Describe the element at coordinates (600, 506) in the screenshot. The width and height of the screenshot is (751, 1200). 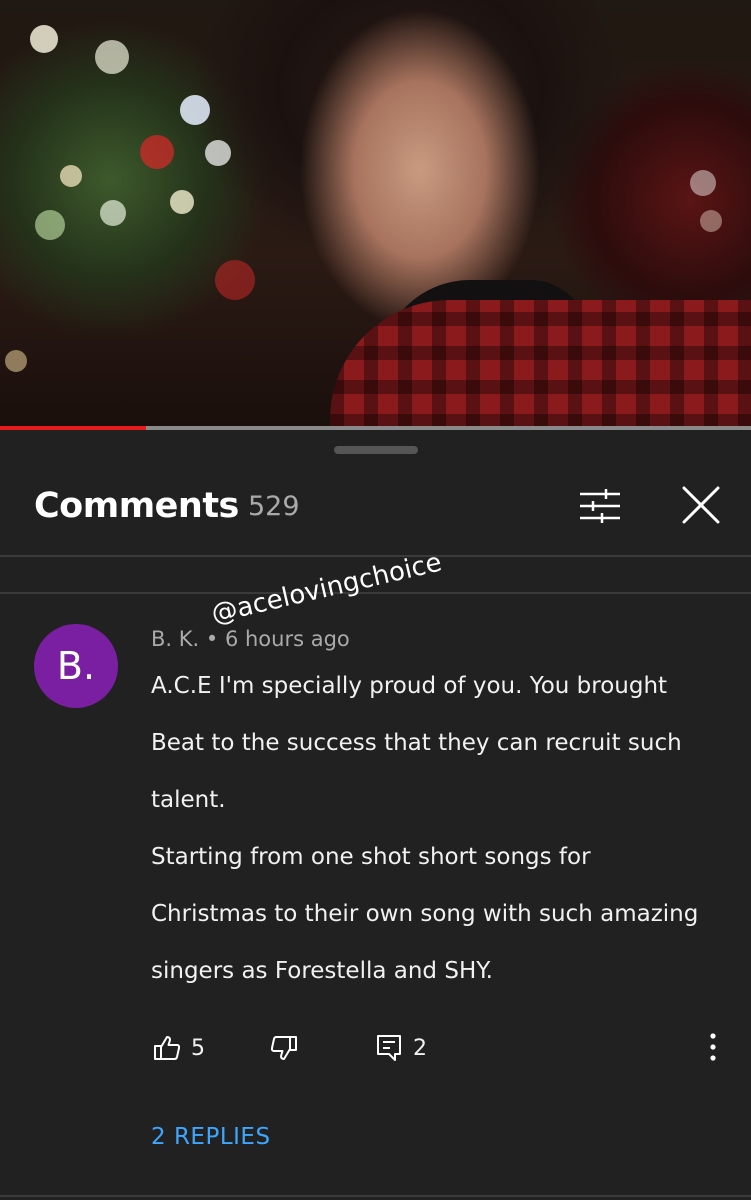
I see `sort-filter-icon` at that location.